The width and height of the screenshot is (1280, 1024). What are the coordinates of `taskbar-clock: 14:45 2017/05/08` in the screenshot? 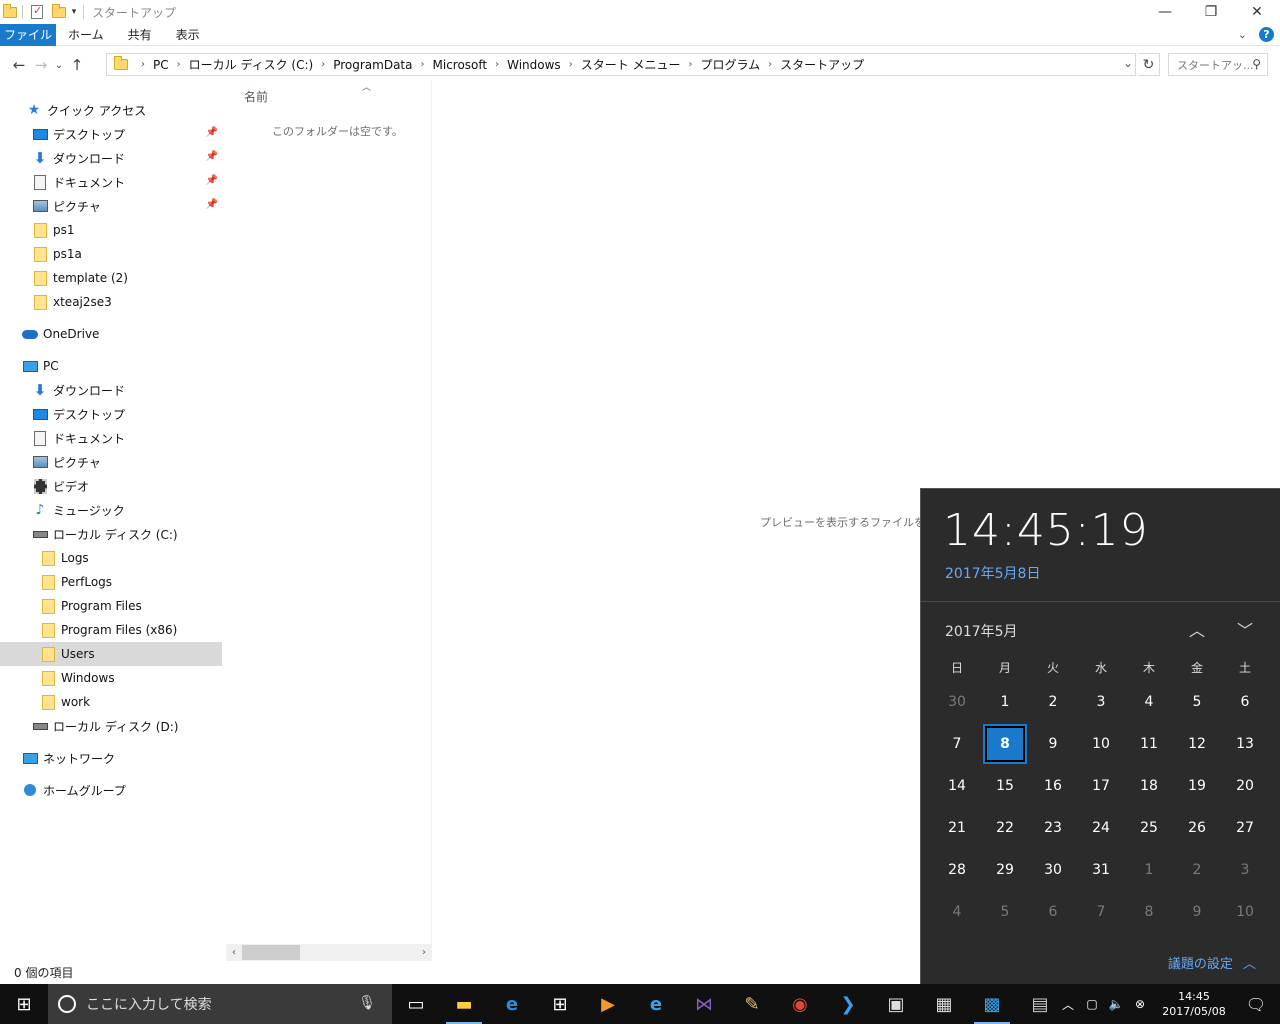 It's located at (1194, 1004).